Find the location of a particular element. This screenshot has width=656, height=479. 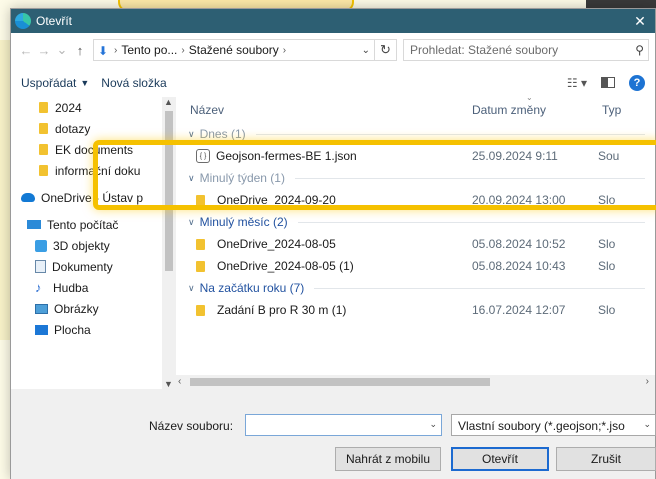

file-name: OneDrive_2024-08-05 is located at coordinates (276, 244).